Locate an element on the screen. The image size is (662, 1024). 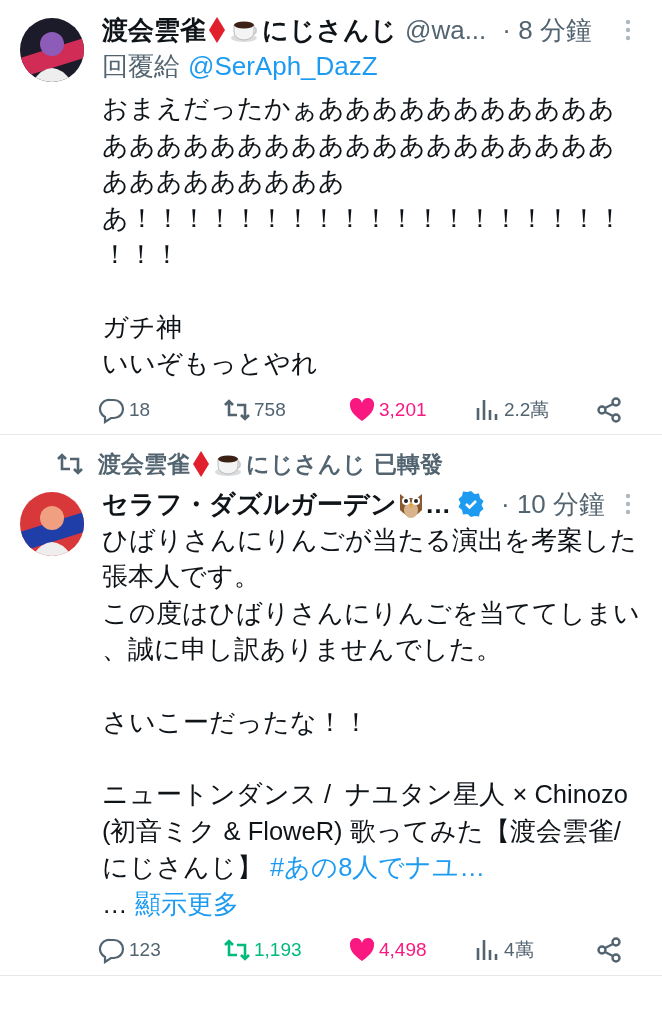
post-time: · 8 分鐘 is located at coordinates (547, 30).